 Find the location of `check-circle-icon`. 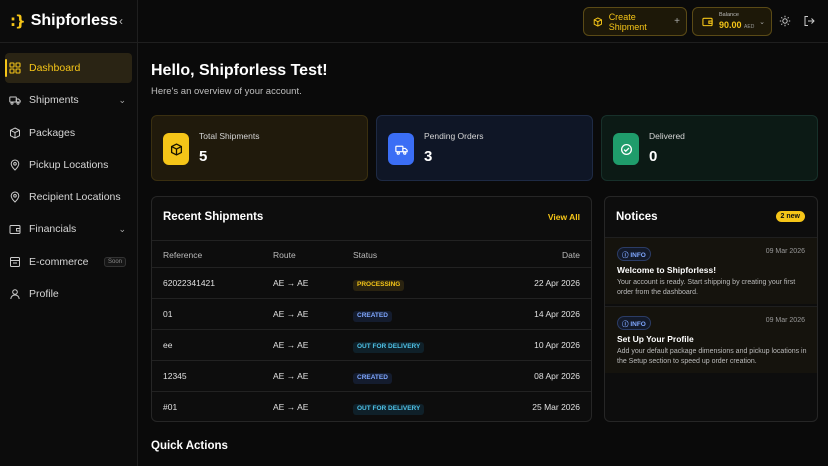

check-circle-icon is located at coordinates (626, 149).